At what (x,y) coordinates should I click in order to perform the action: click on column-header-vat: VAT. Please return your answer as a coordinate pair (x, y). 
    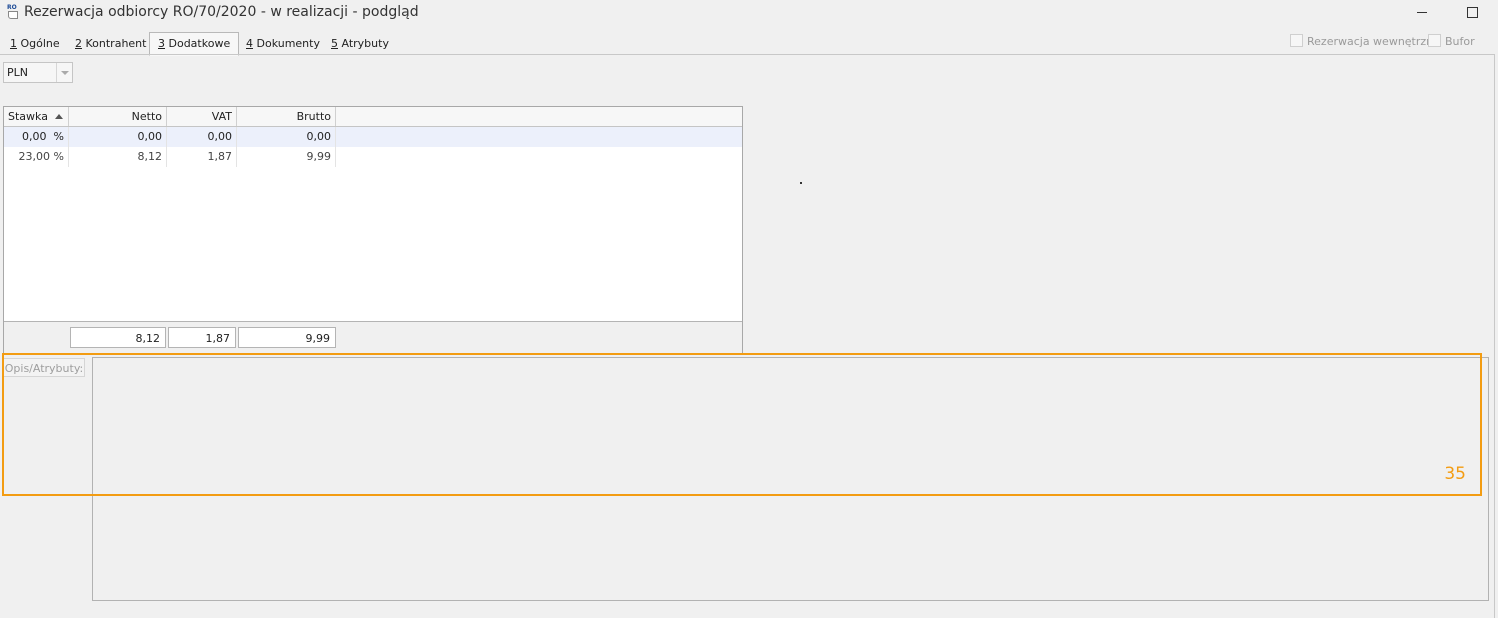
    Looking at the image, I should click on (202, 116).